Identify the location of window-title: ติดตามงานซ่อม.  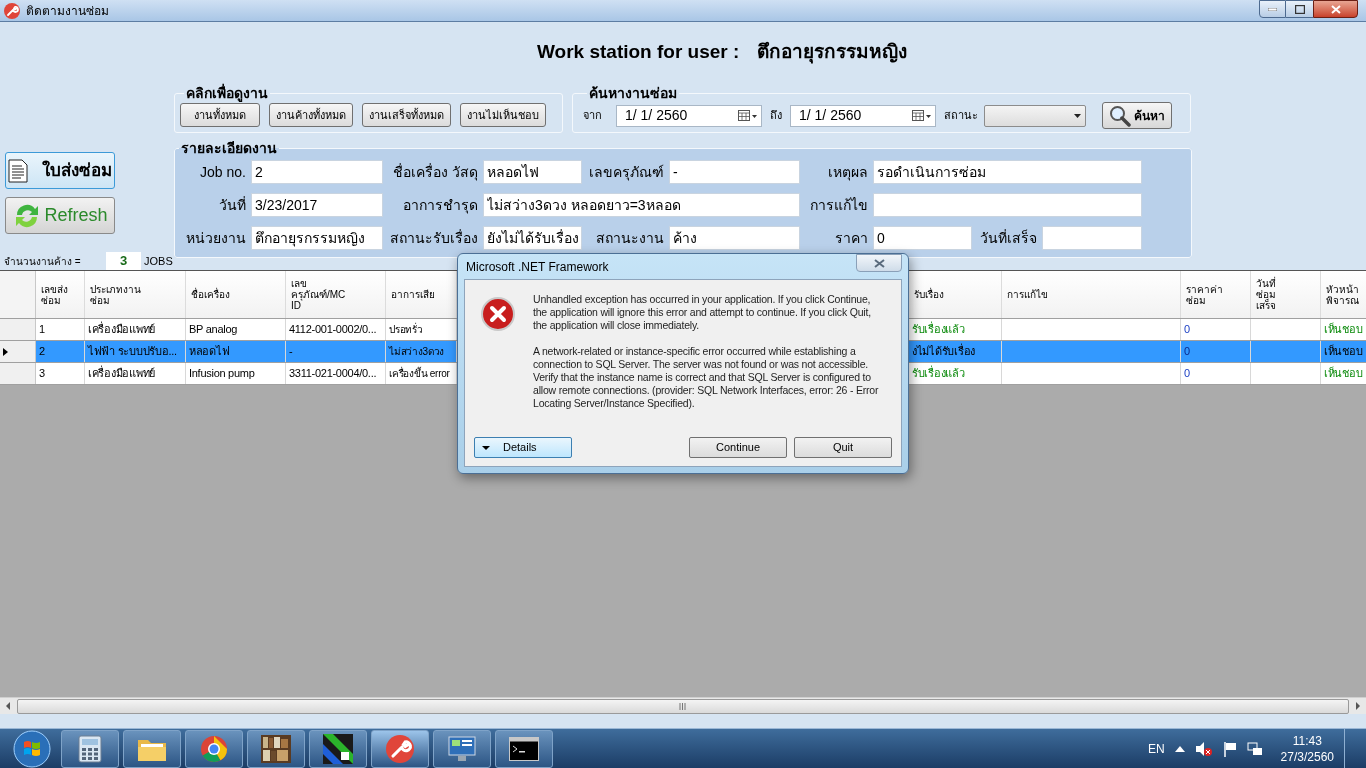
(67, 11).